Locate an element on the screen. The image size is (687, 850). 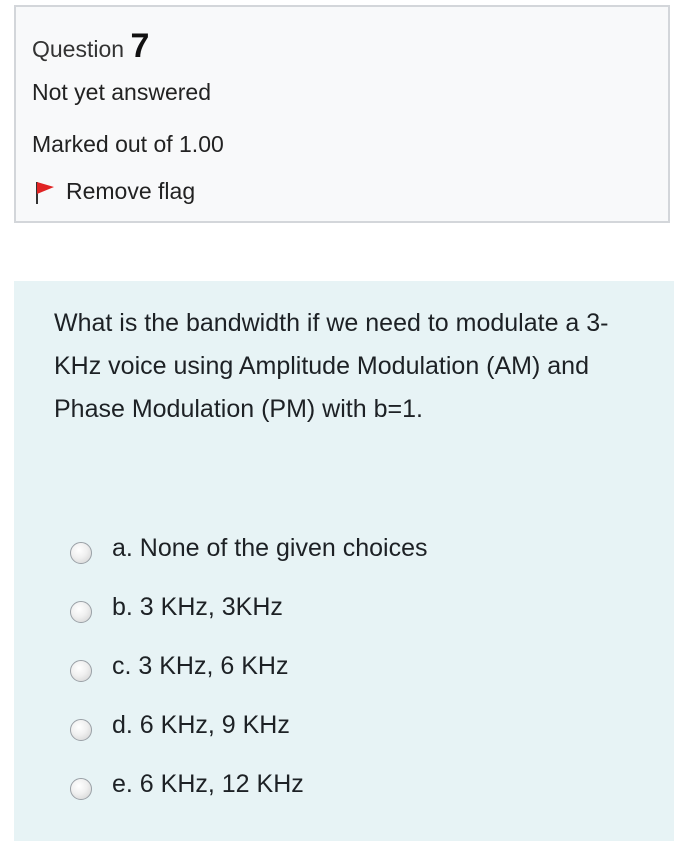
answer-option-a: a. None of the given choices is located at coordinates (248, 548).